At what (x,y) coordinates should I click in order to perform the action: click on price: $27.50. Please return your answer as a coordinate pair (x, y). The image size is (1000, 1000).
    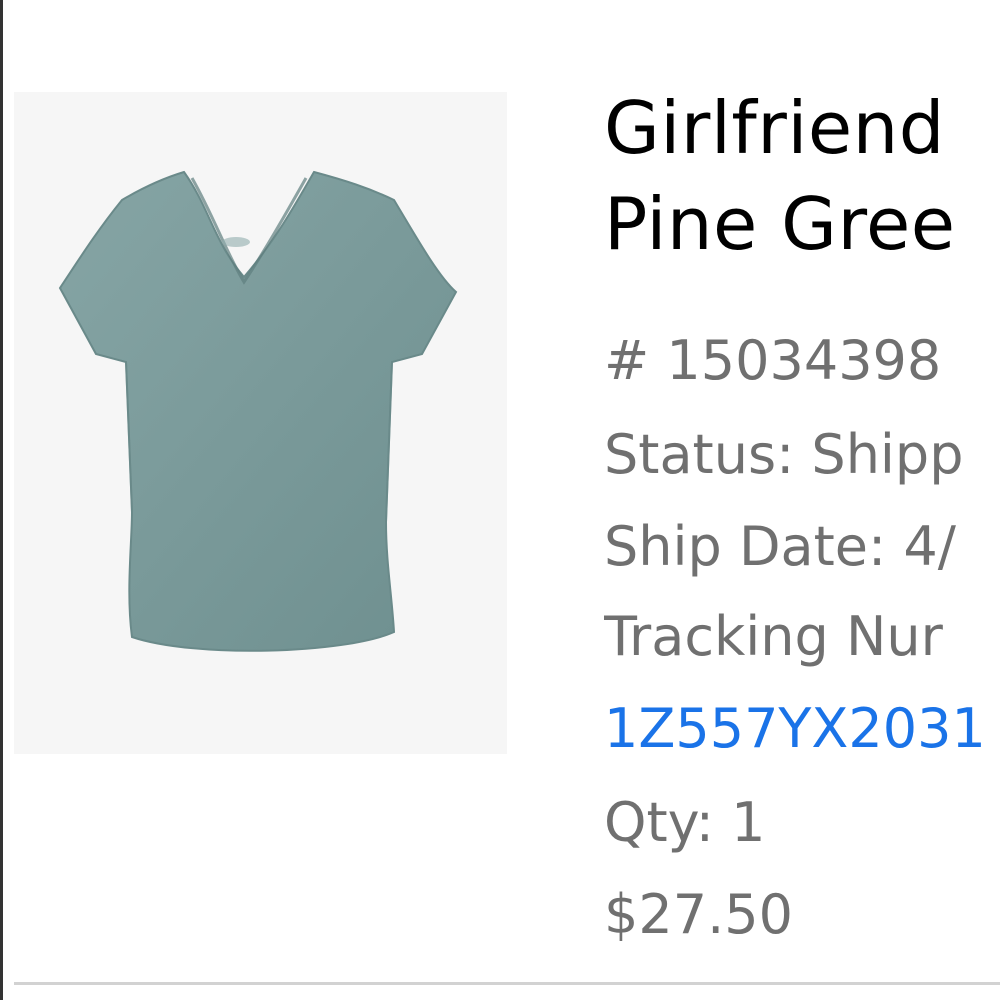
    Looking at the image, I should click on (698, 914).